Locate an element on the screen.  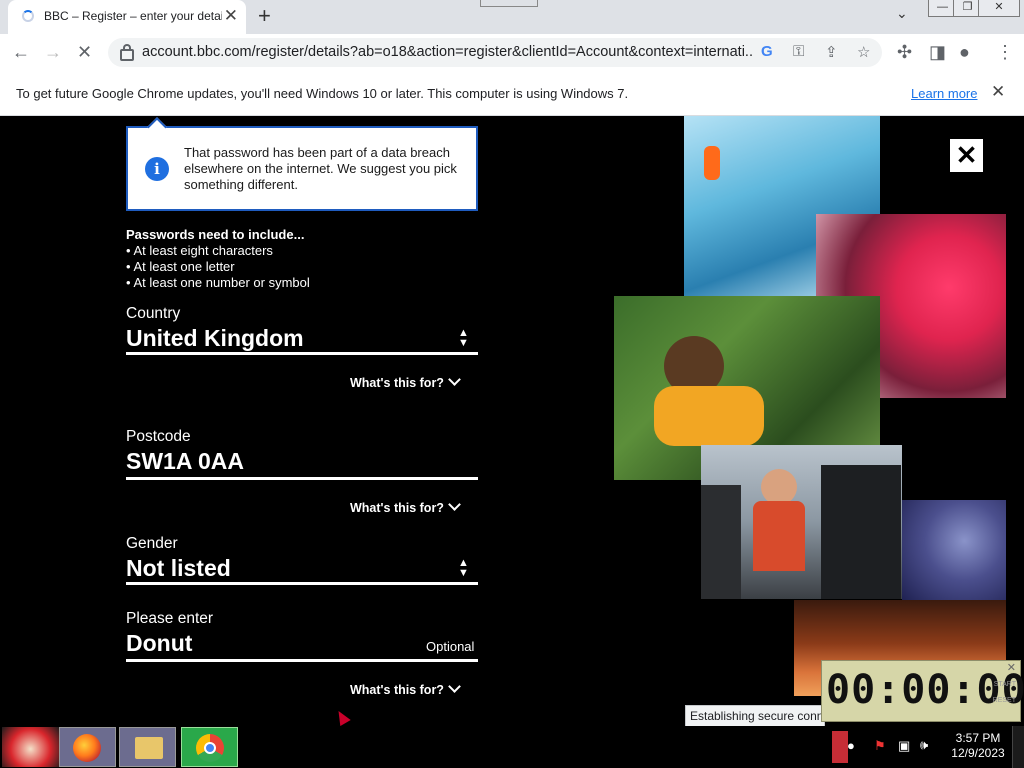
info-icon: i is located at coordinates (157, 169).